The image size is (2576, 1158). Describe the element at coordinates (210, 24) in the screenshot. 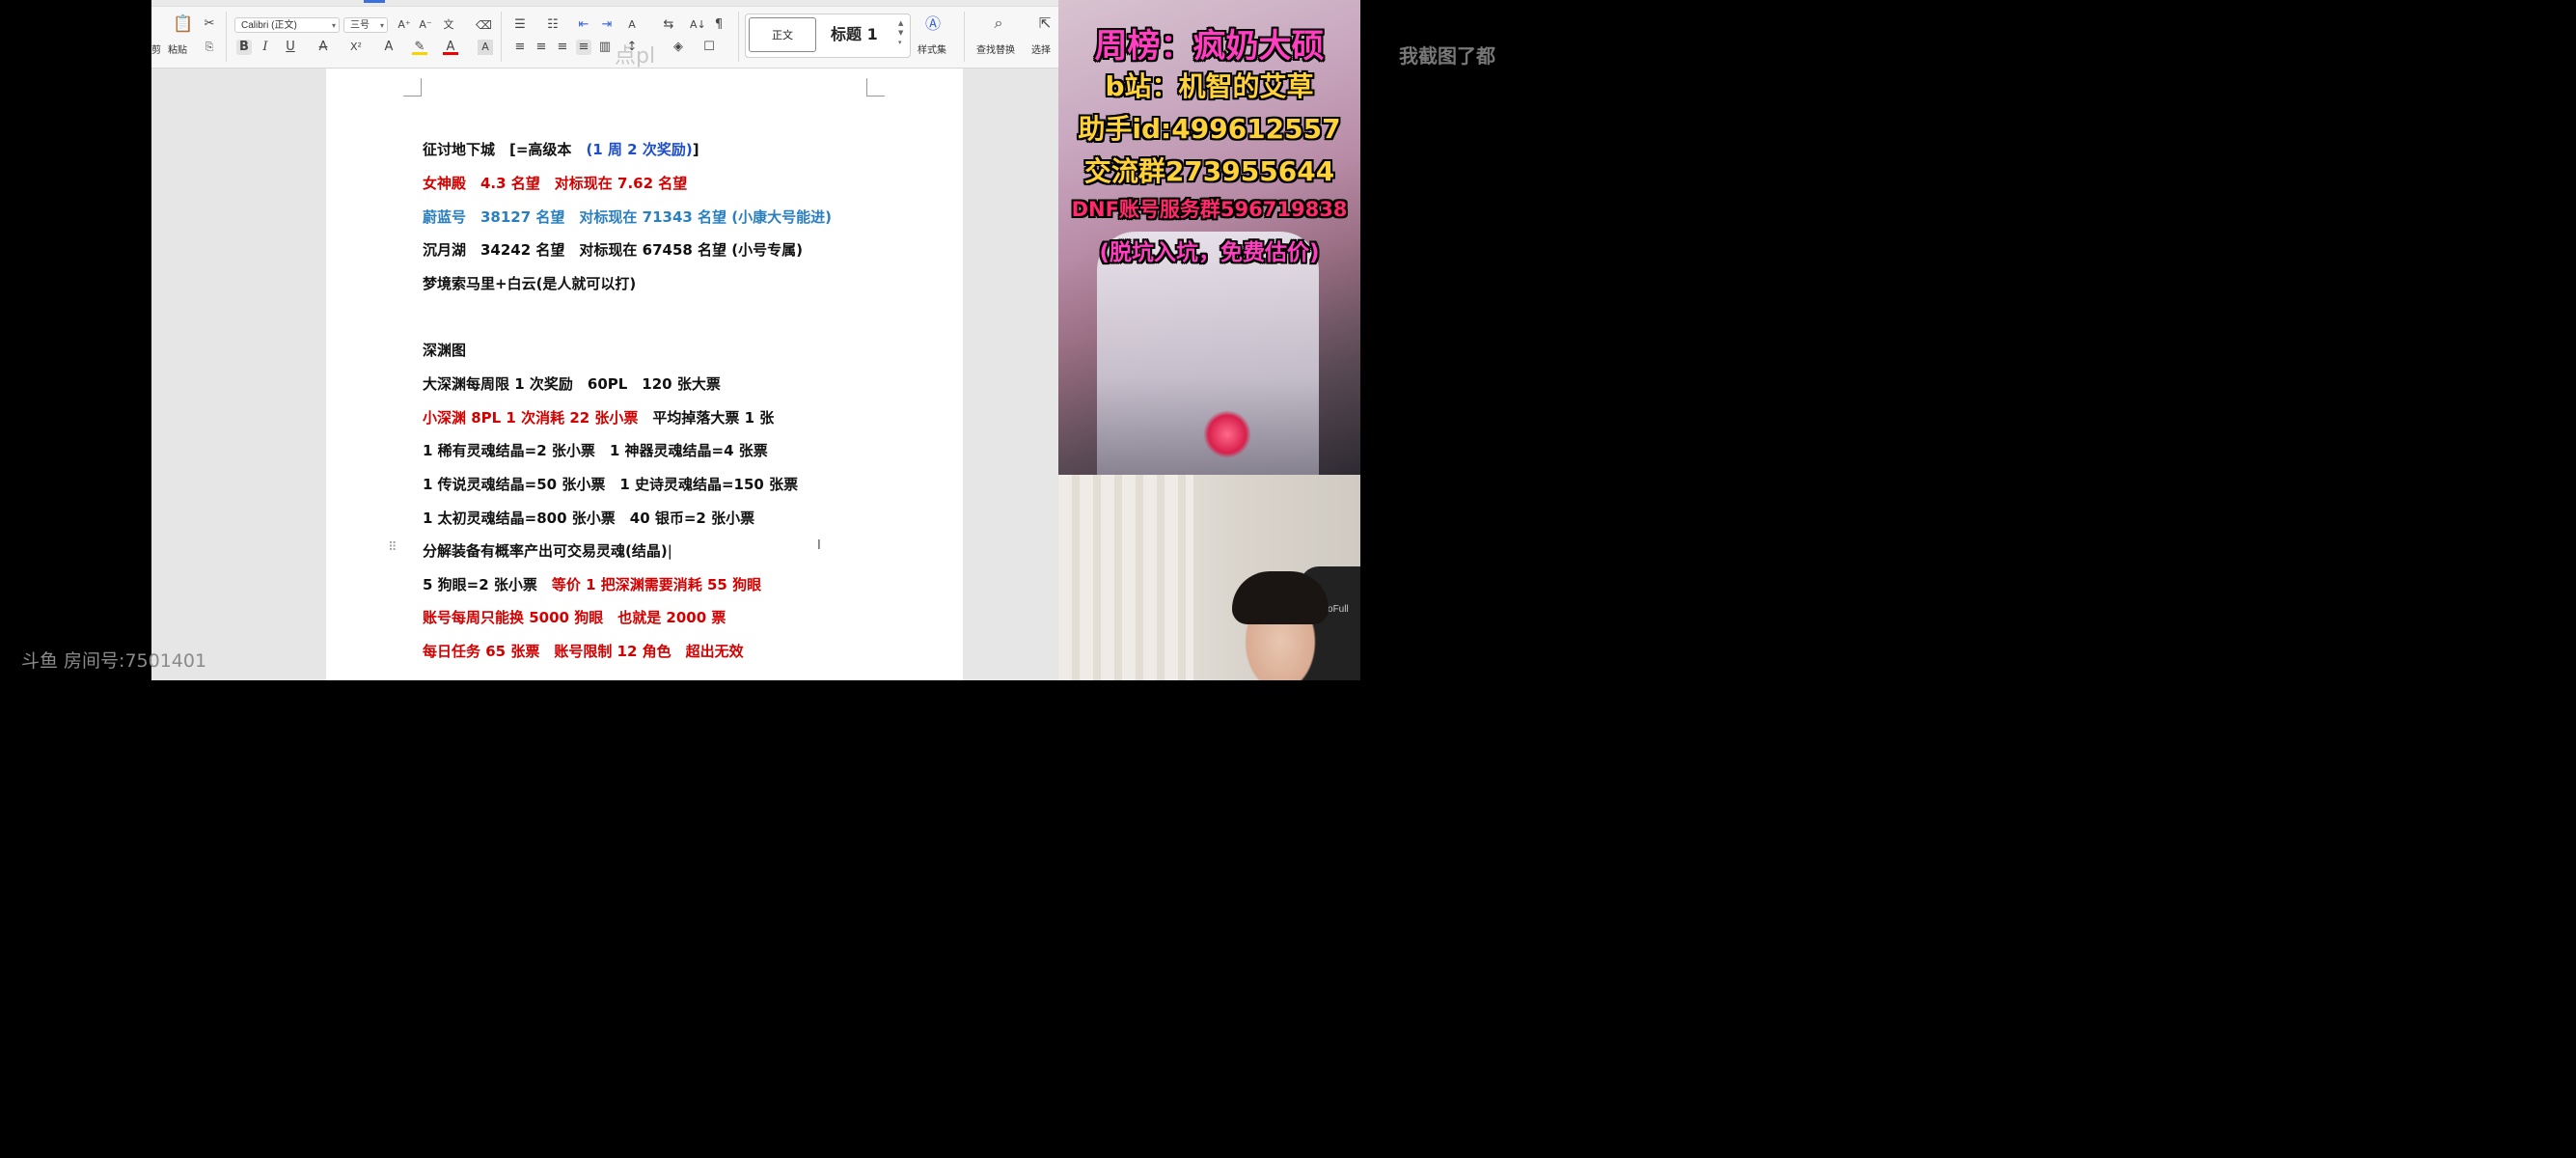

I see `cut-icon: ✂` at that location.